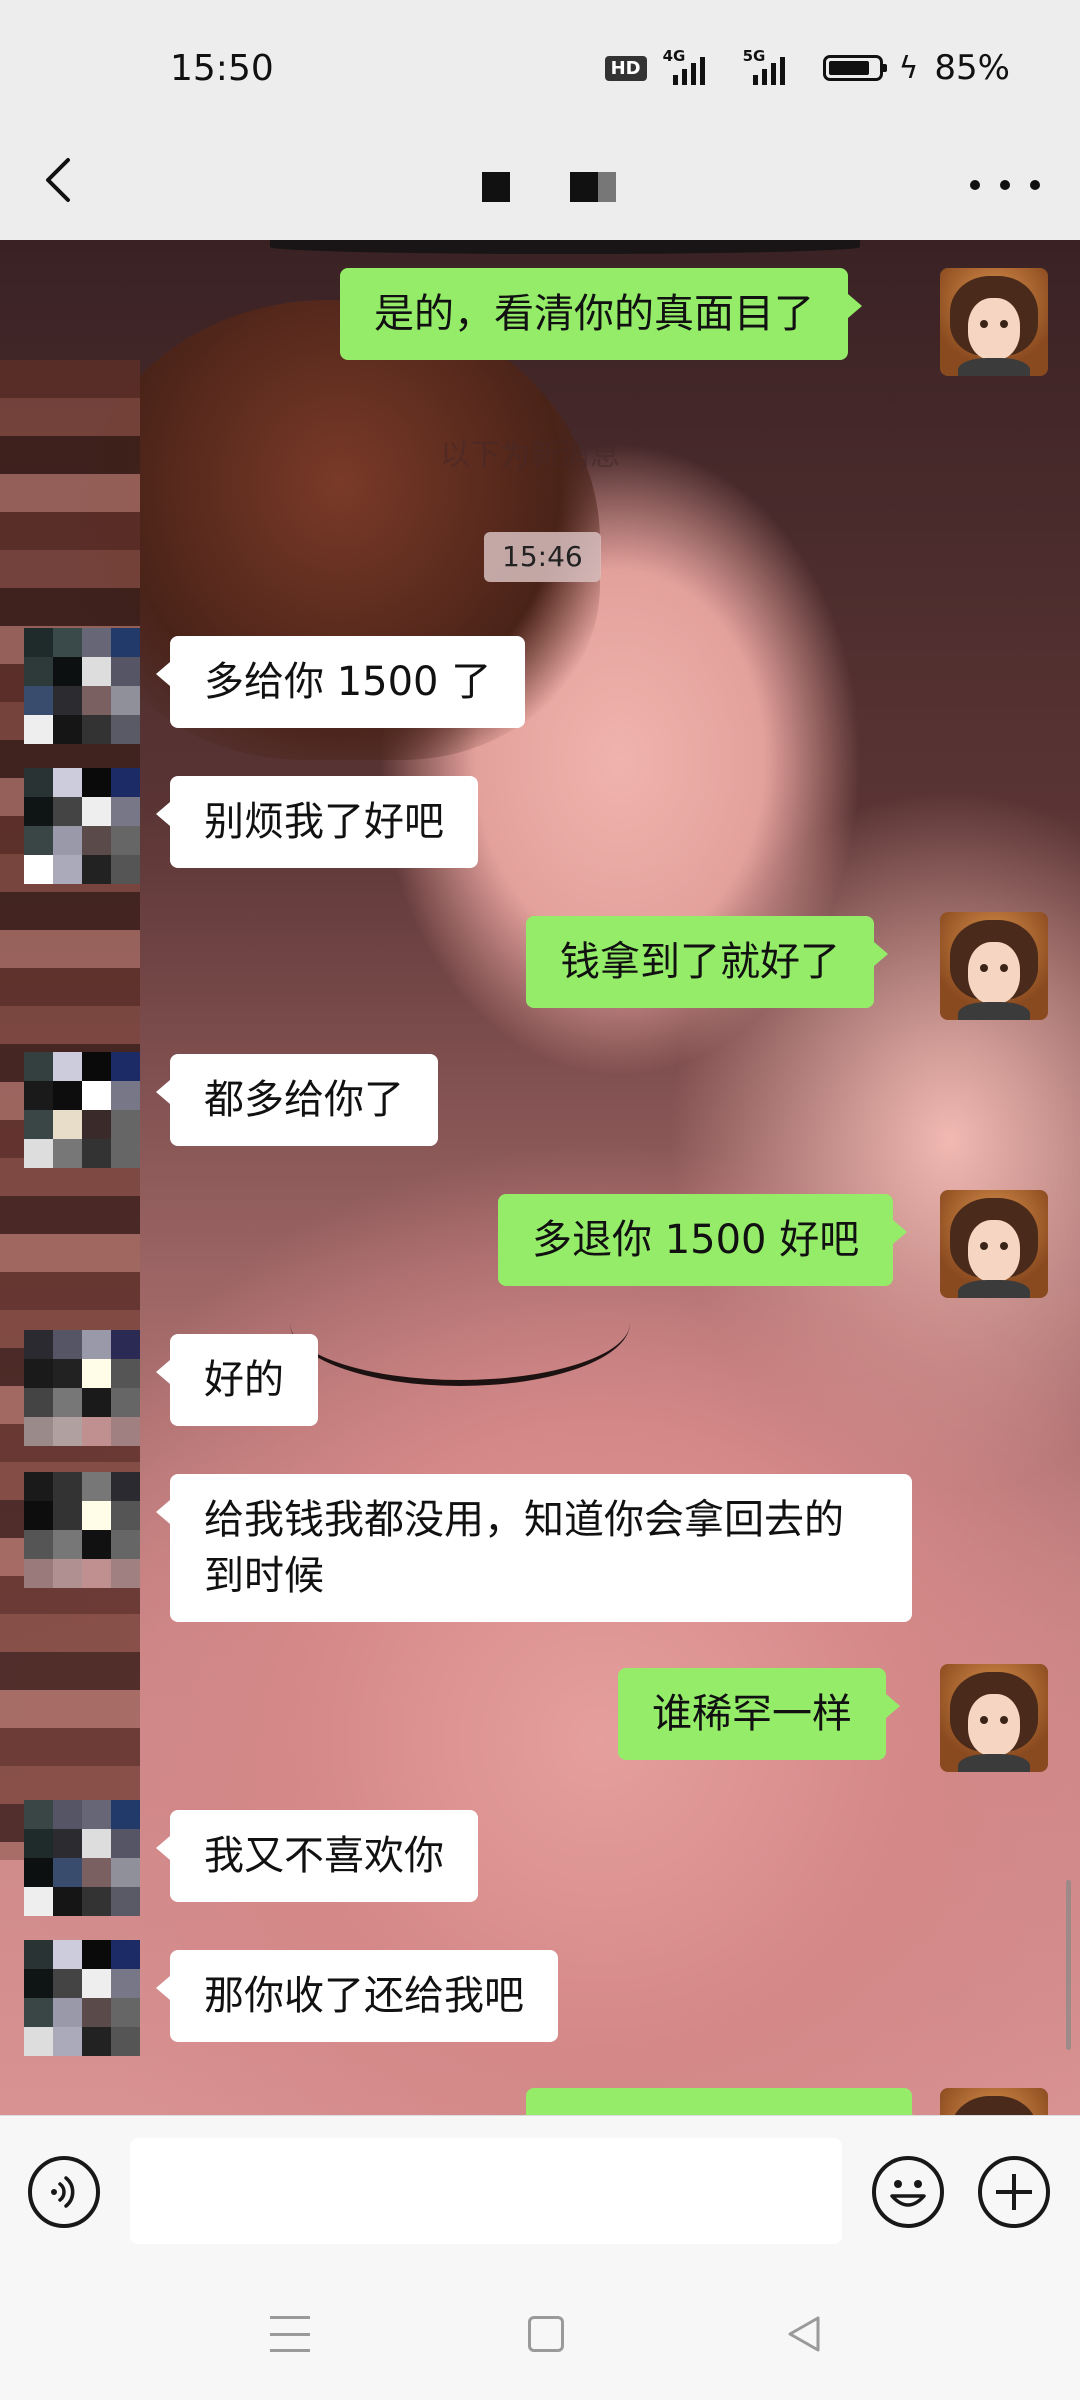  What do you see at coordinates (695, 66) in the screenshot?
I see `signal-4g-icon: 4G` at bounding box center [695, 66].